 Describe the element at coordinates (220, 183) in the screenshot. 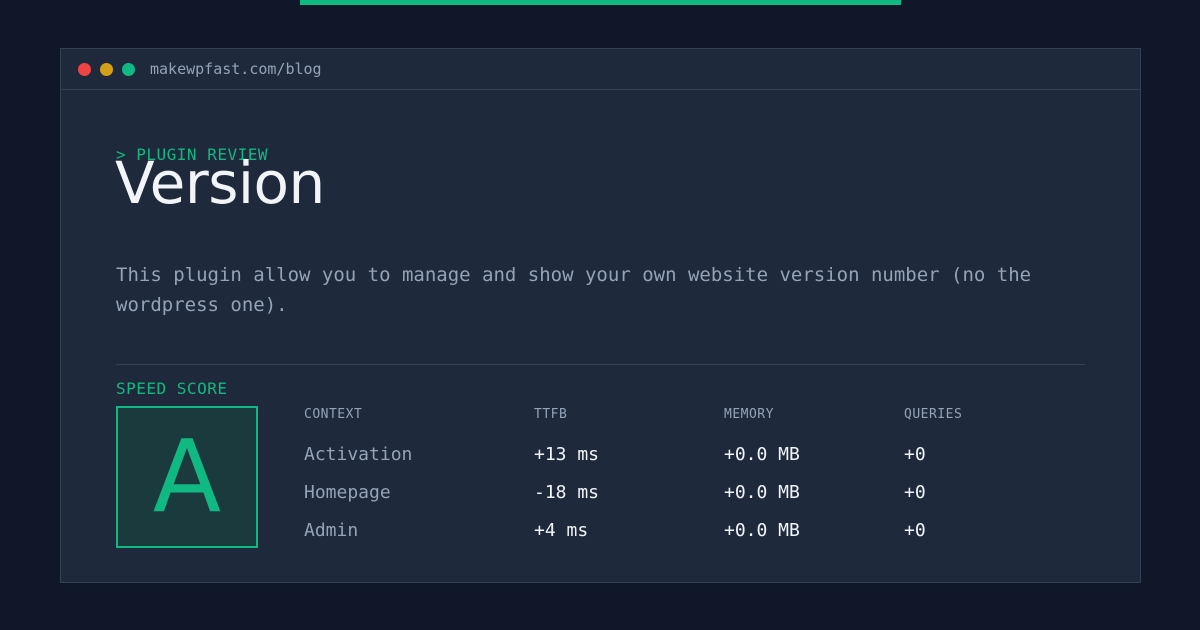

I see `page-title: Version` at that location.